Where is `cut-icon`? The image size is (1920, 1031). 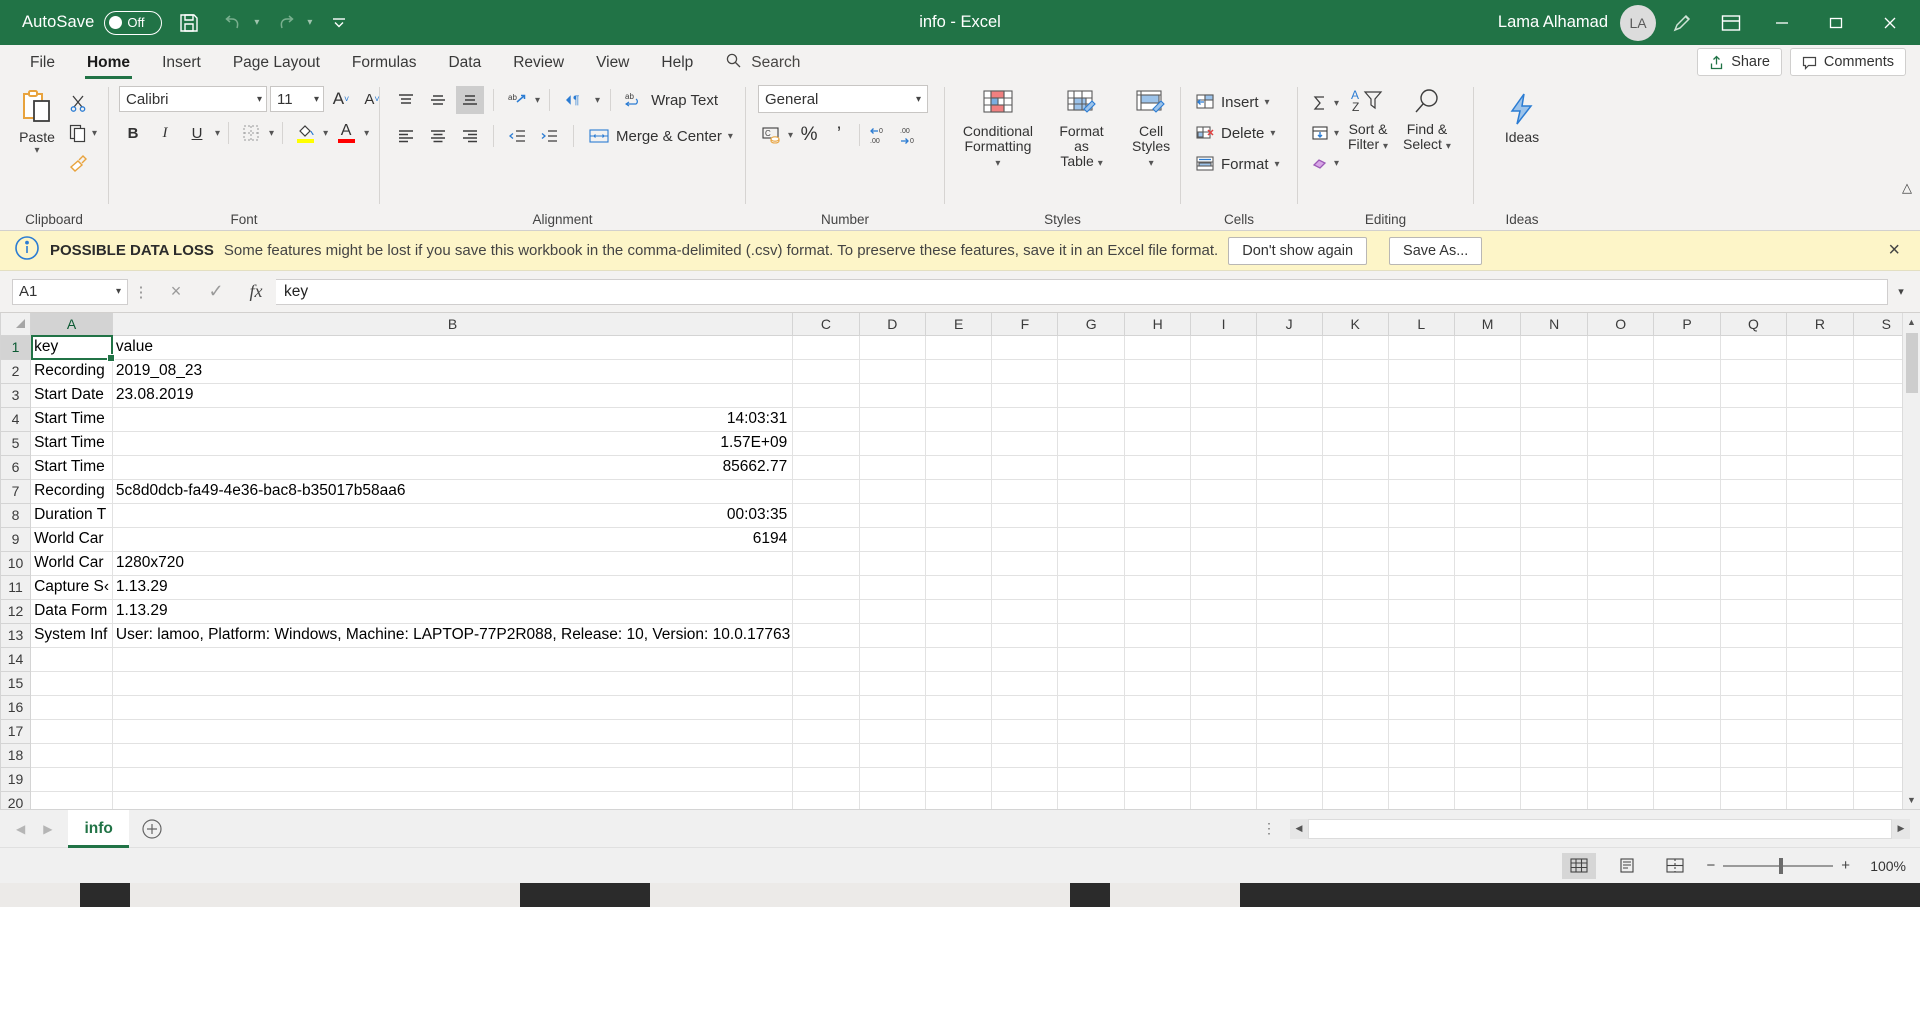 cut-icon is located at coordinates (78, 103).